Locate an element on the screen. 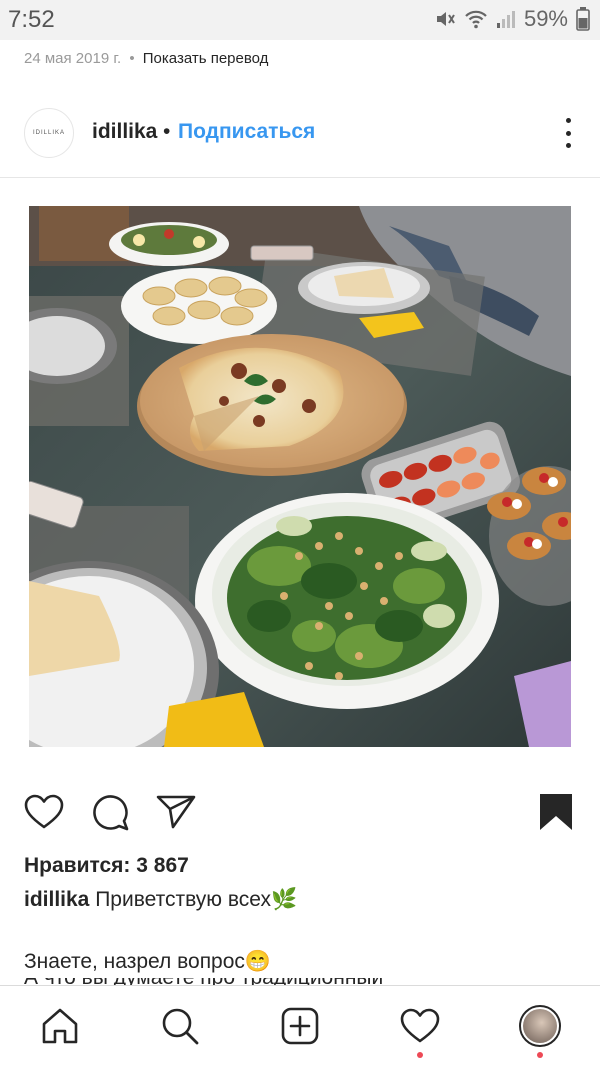 The height and width of the screenshot is (1065, 600). likes-count: Нравится: 3 867 is located at coordinates (106, 866).